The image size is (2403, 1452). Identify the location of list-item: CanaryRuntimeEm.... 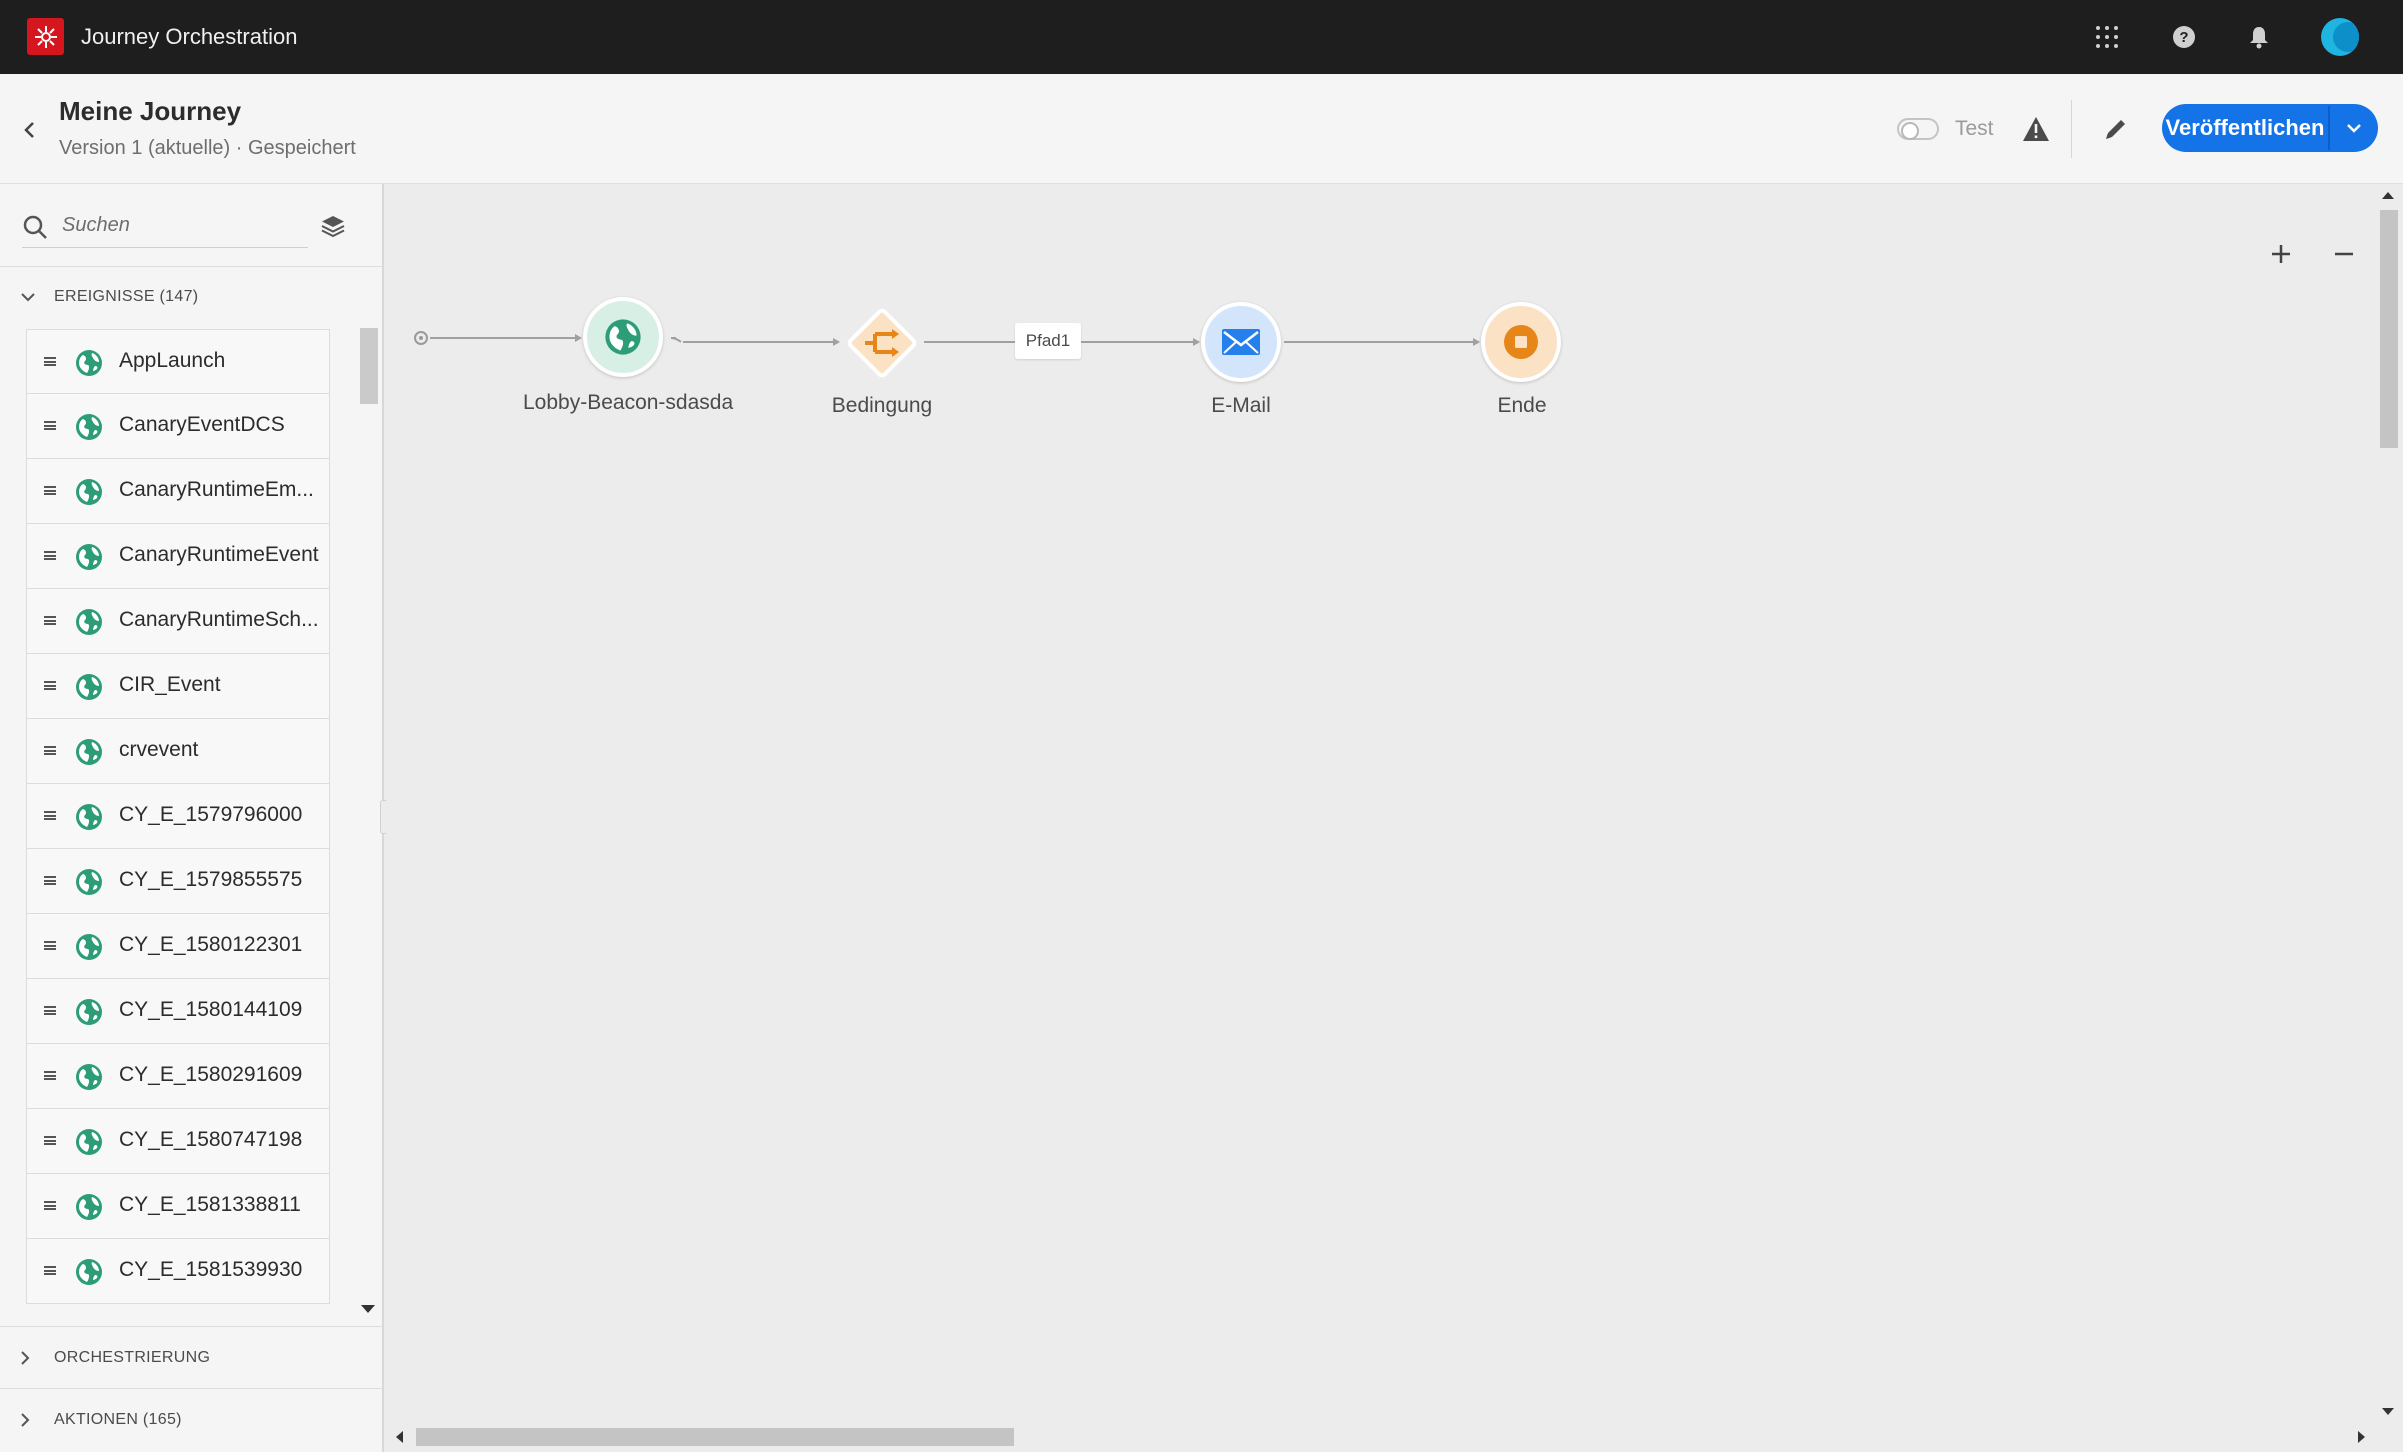
(178, 491).